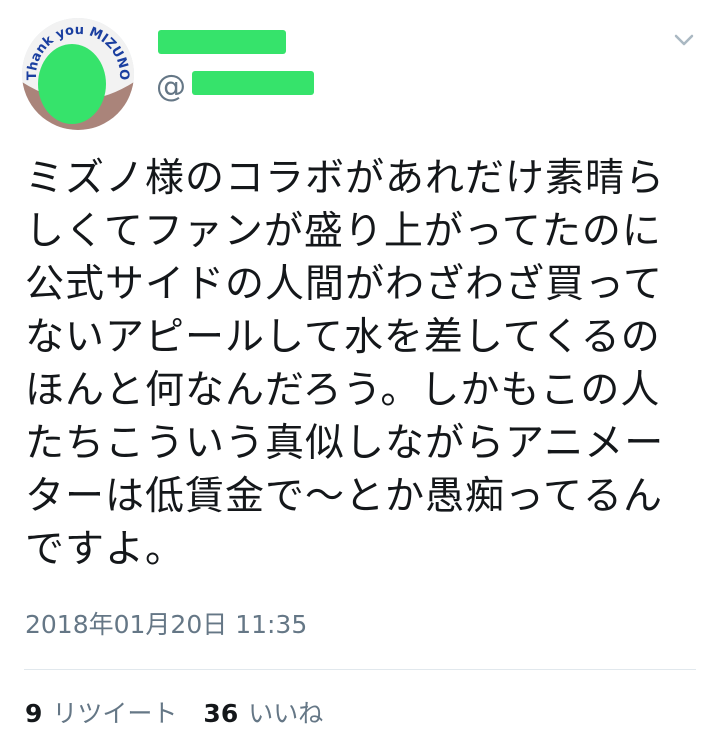  What do you see at coordinates (285, 714) in the screenshot?
I see `likes-label: いいね` at bounding box center [285, 714].